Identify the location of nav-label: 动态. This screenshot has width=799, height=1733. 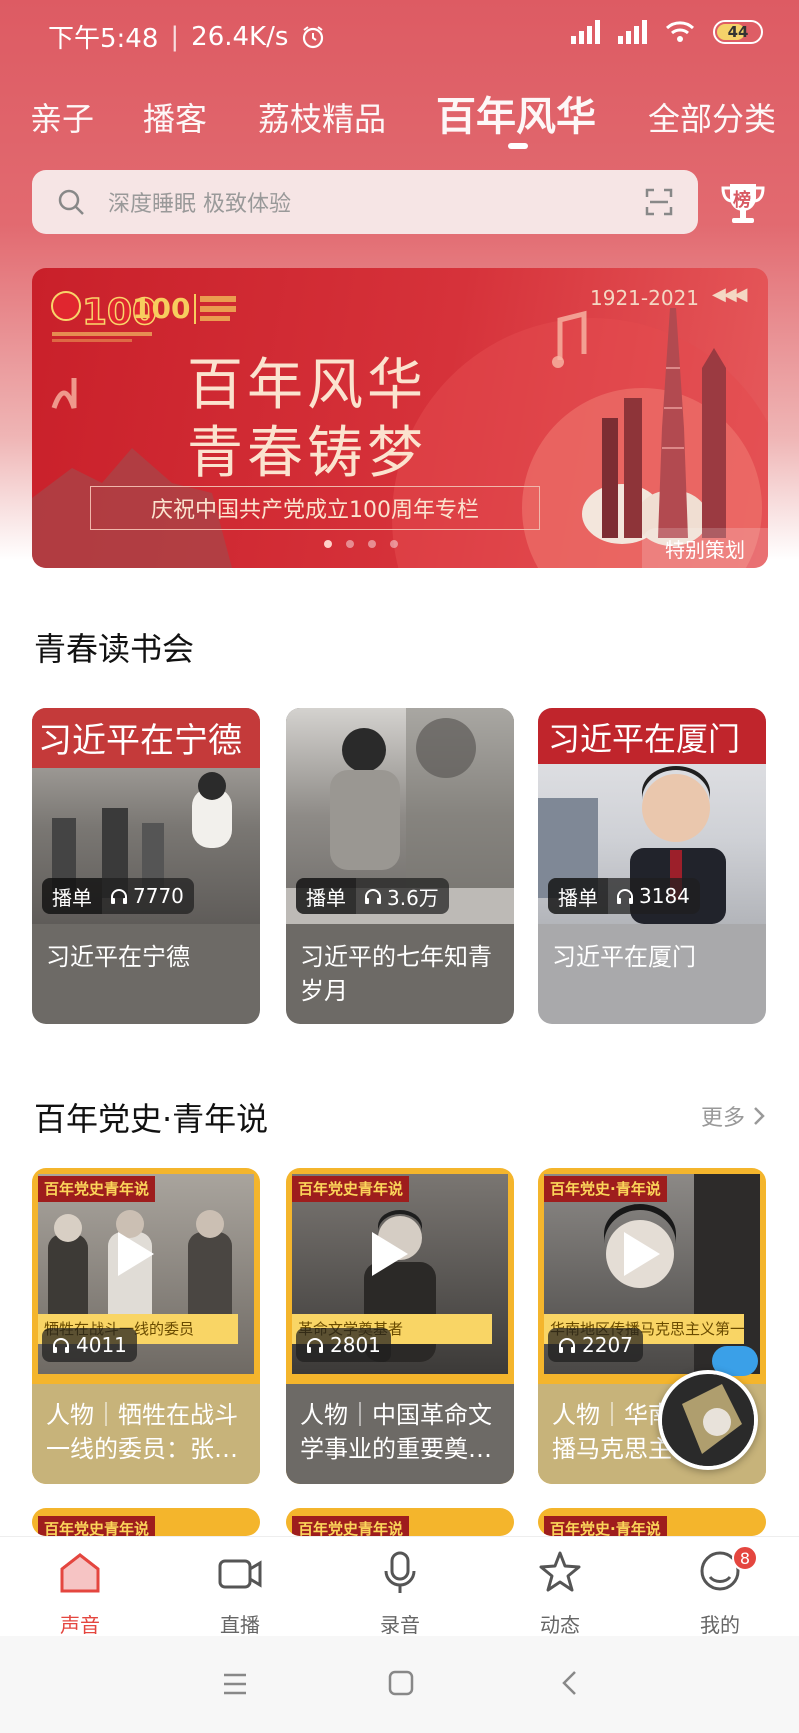
(560, 1625).